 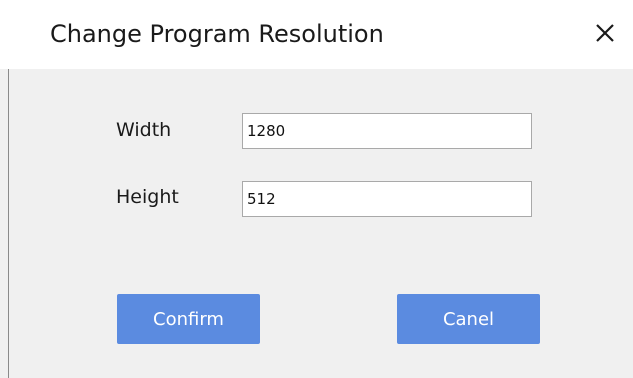 What do you see at coordinates (217, 34) in the screenshot?
I see `dialog-title: Change Program Resolution` at bounding box center [217, 34].